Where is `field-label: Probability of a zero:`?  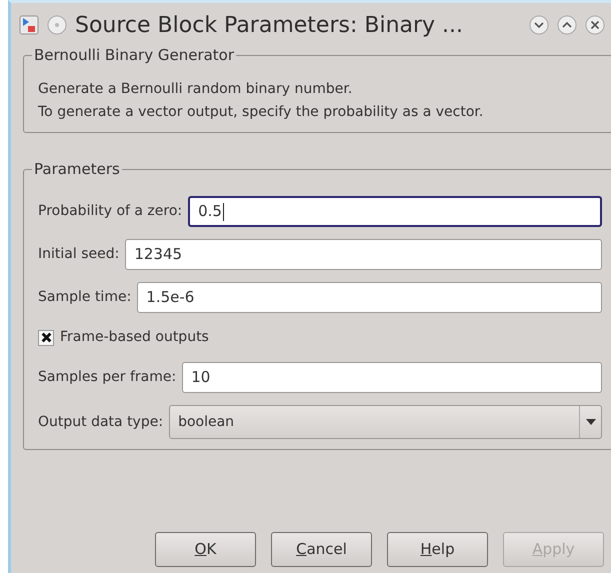 field-label: Probability of a zero: is located at coordinates (110, 211).